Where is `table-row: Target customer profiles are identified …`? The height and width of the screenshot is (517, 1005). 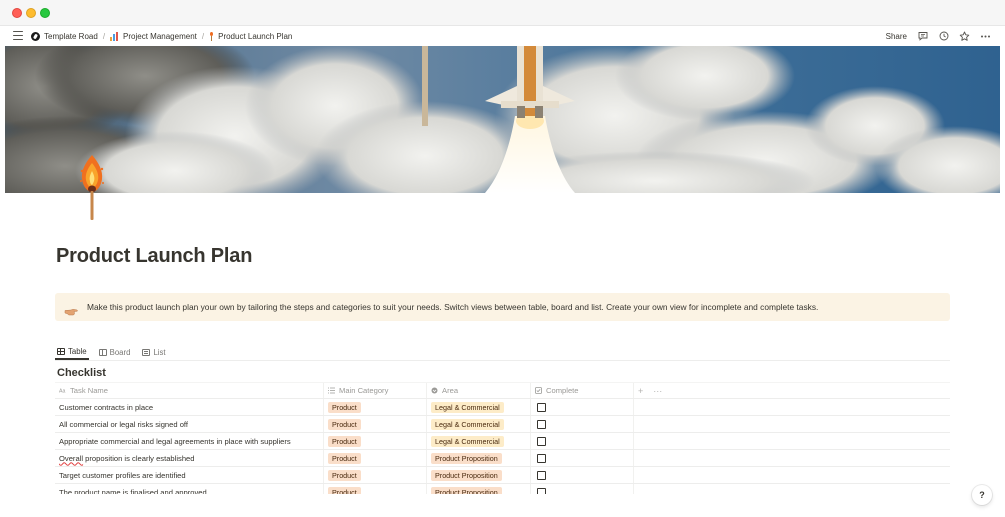
table-row: Target customer profiles are identified … is located at coordinates (502, 475).